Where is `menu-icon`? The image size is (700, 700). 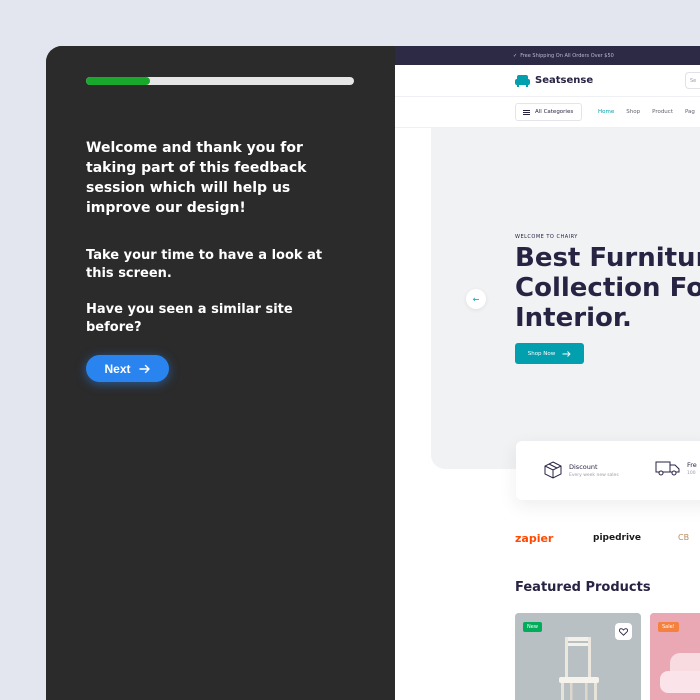 menu-icon is located at coordinates (526, 112).